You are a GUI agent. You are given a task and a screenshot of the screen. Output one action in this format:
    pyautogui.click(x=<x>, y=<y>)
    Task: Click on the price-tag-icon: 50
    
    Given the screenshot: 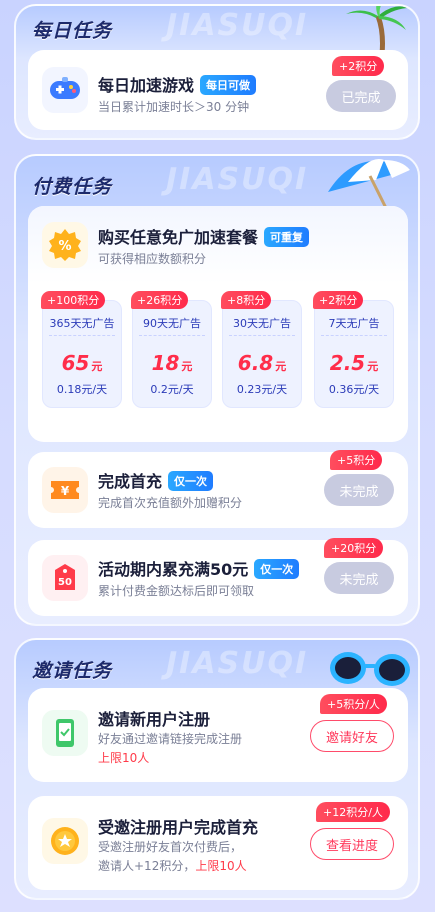 What is the action you would take?
    pyautogui.click(x=65, y=578)
    